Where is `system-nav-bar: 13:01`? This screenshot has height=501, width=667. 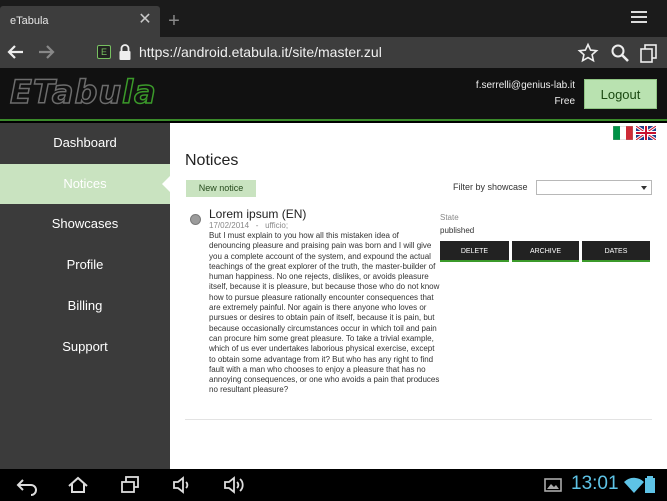 system-nav-bar: 13:01 is located at coordinates (333, 484).